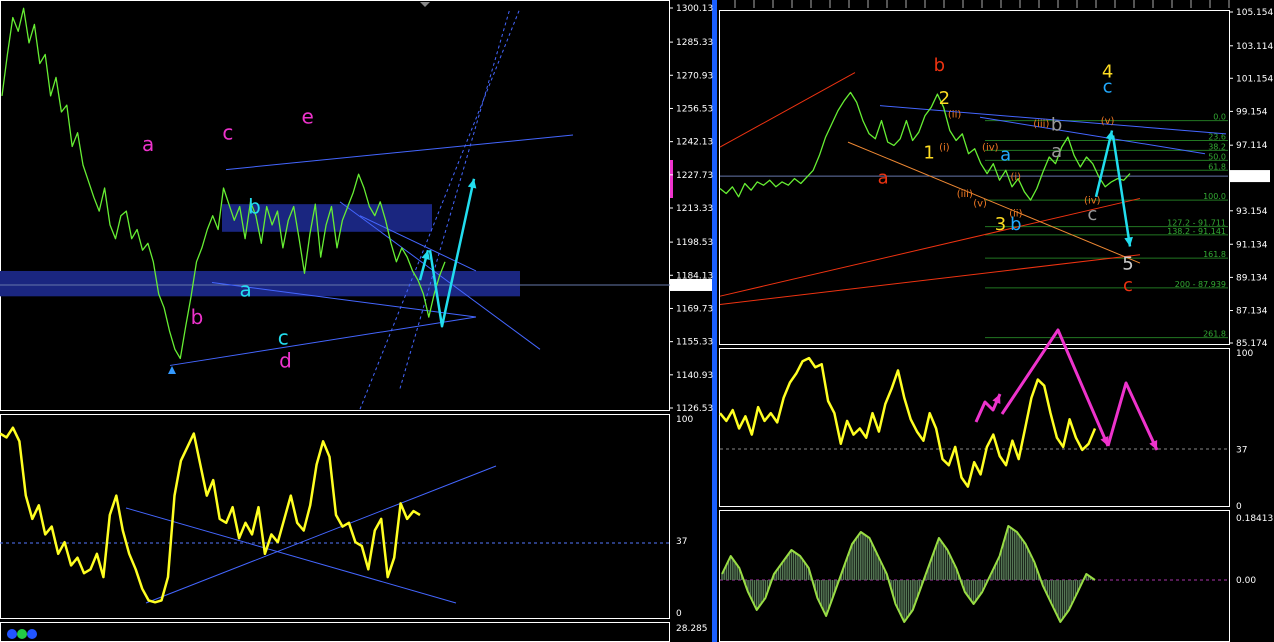  I want to click on wave-label: (iv), so click(990, 147).